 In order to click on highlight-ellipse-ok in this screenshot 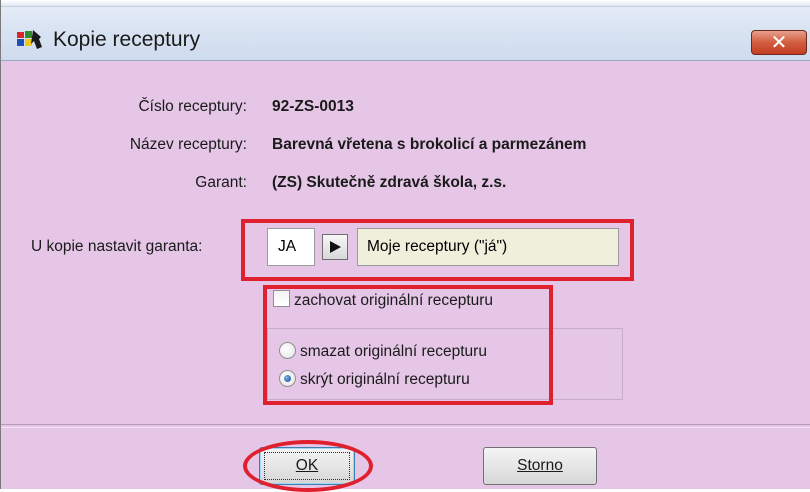, I will do `click(308, 466)`.